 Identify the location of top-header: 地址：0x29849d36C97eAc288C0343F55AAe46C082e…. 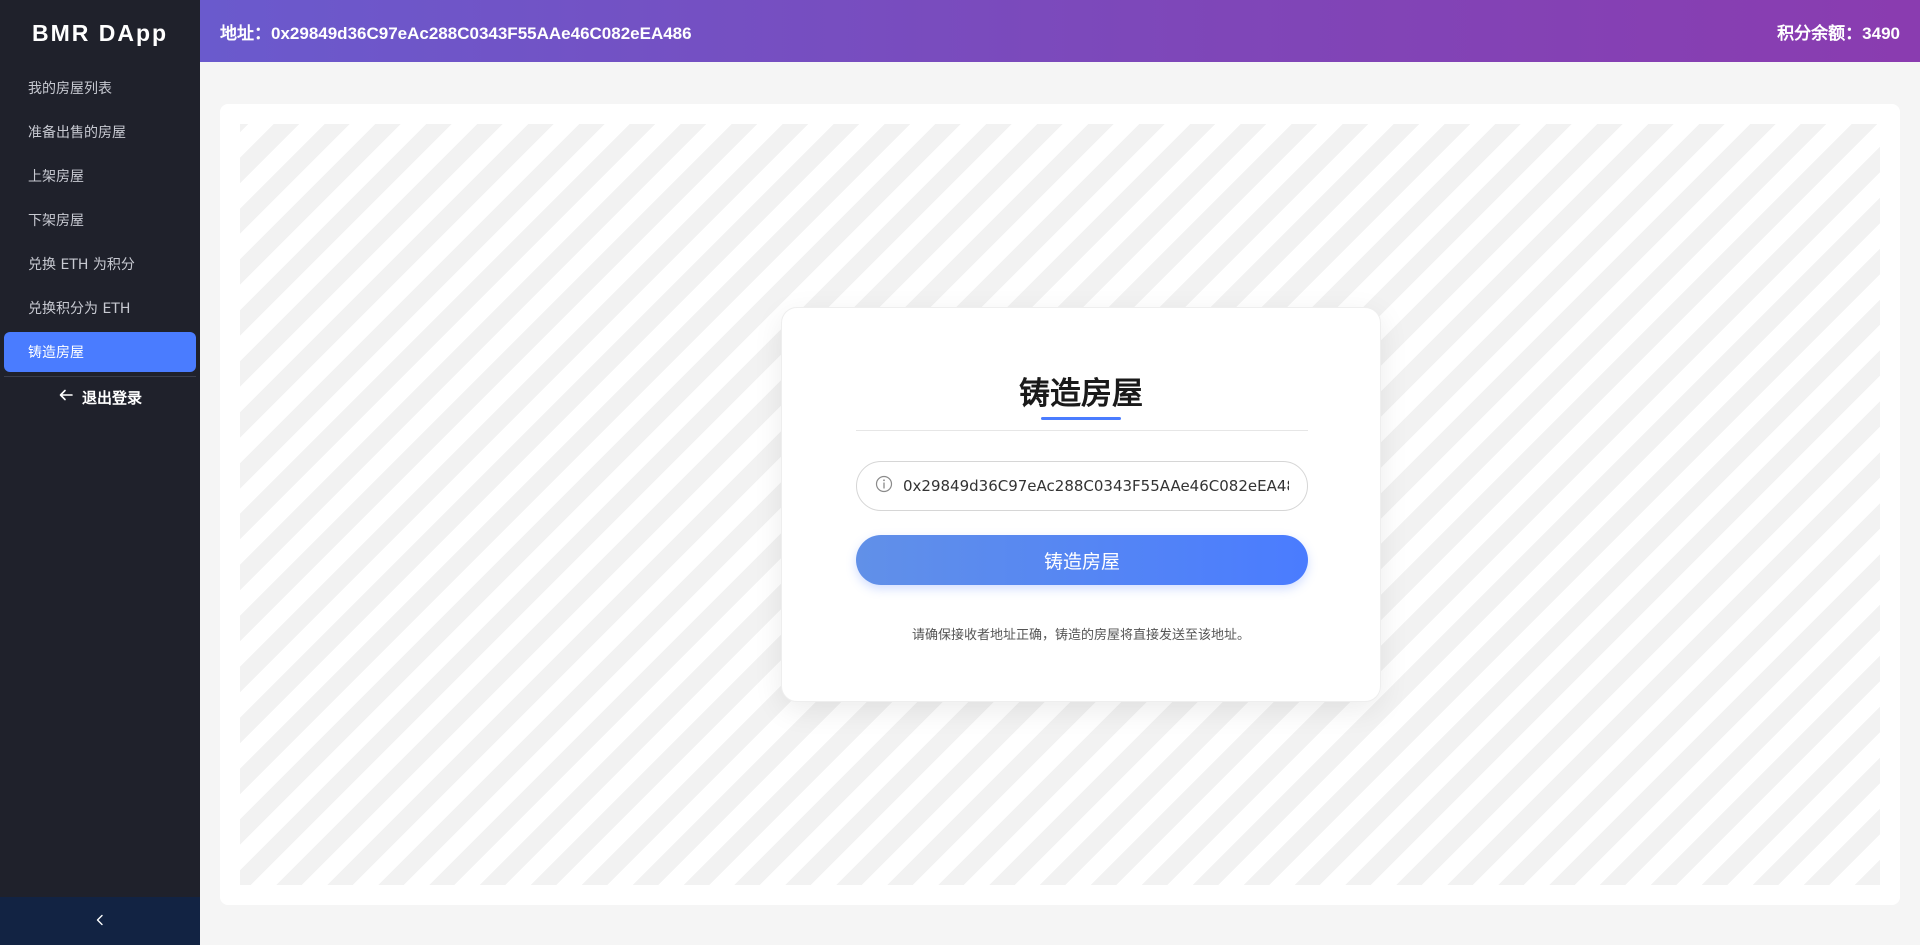
(1060, 31).